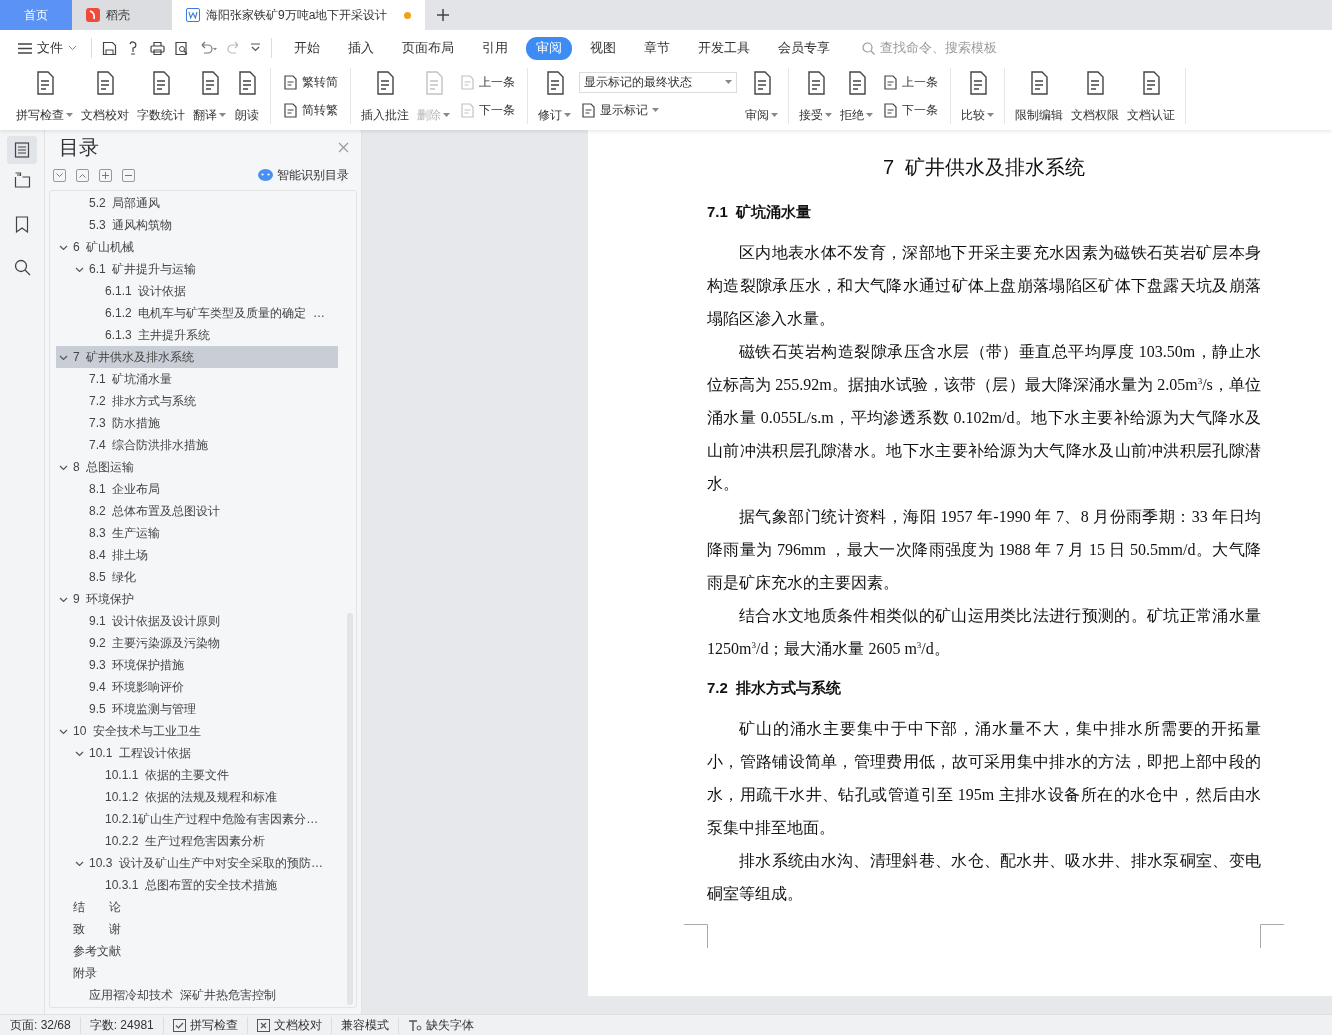  What do you see at coordinates (298, 15) in the screenshot?
I see `tab: 海阳张家铁矿9万吨a地下开采设计` at bounding box center [298, 15].